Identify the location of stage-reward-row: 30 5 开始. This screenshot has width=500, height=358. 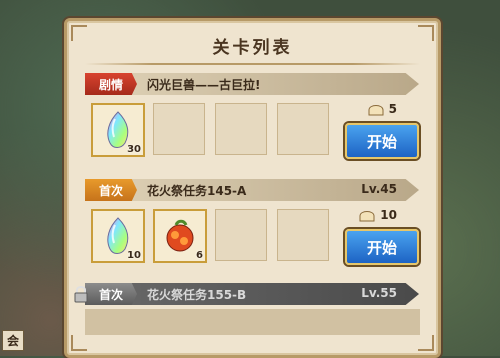
(252, 130).